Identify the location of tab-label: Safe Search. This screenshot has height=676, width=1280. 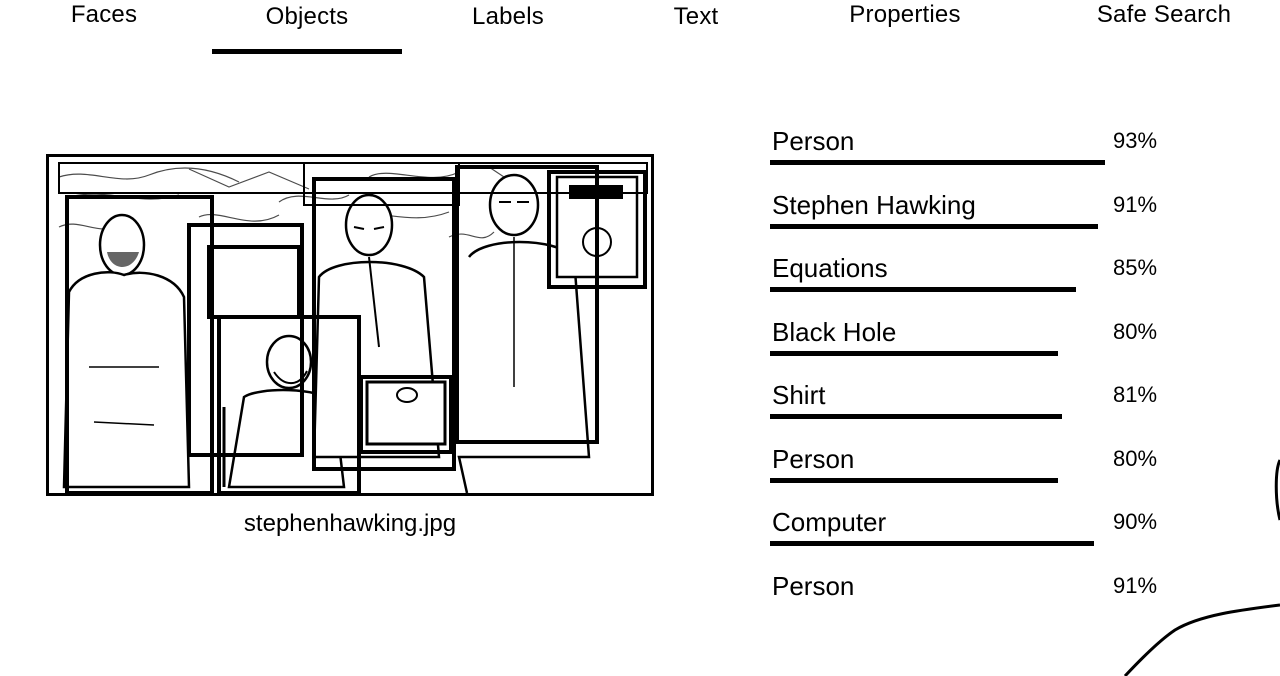
(1164, 14).